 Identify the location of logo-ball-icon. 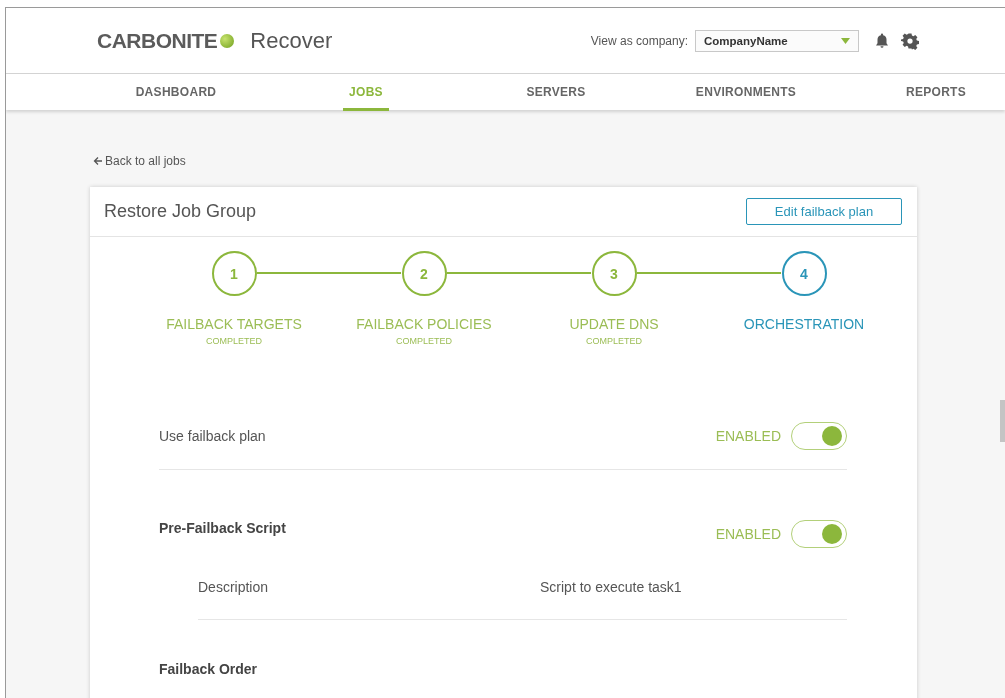
(227, 40).